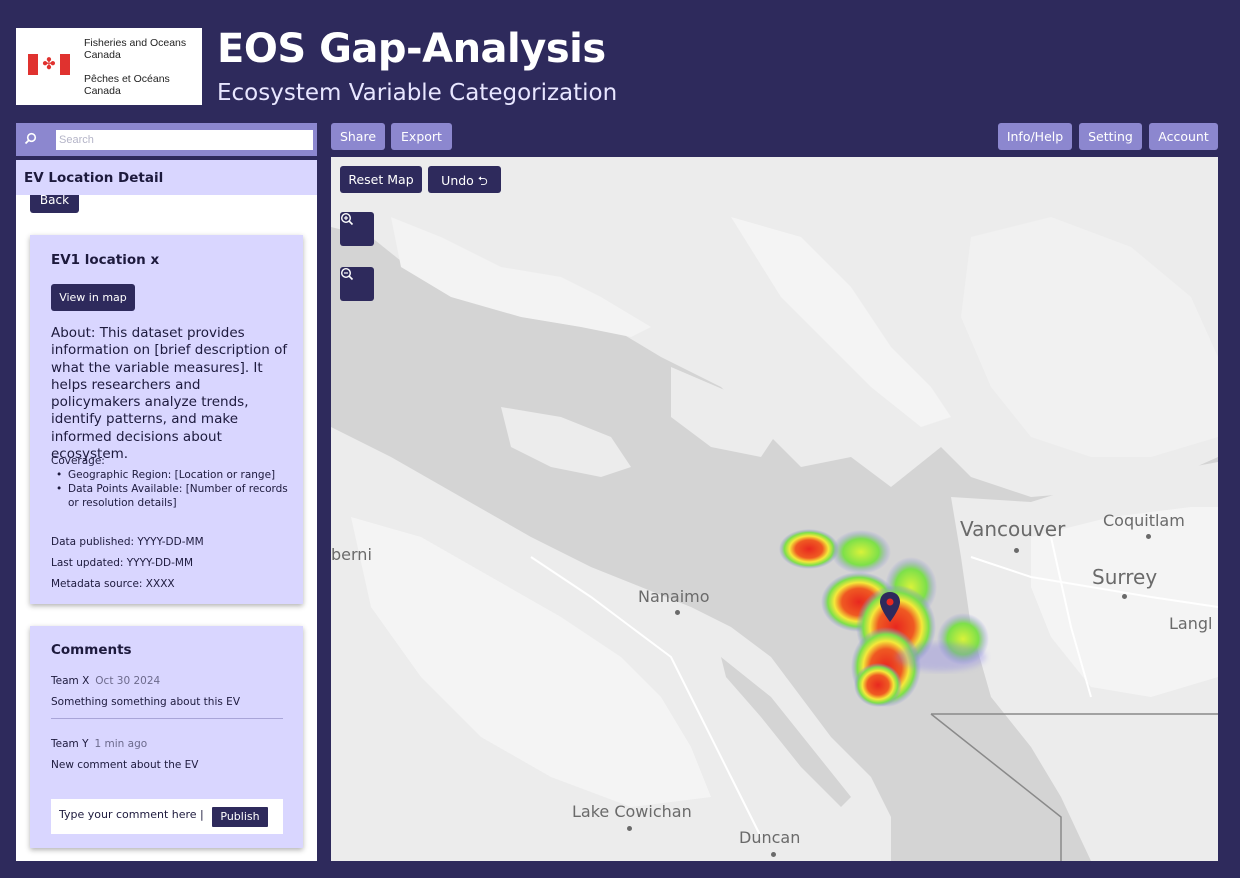  What do you see at coordinates (131, 814) in the screenshot?
I see `comment-input` at bounding box center [131, 814].